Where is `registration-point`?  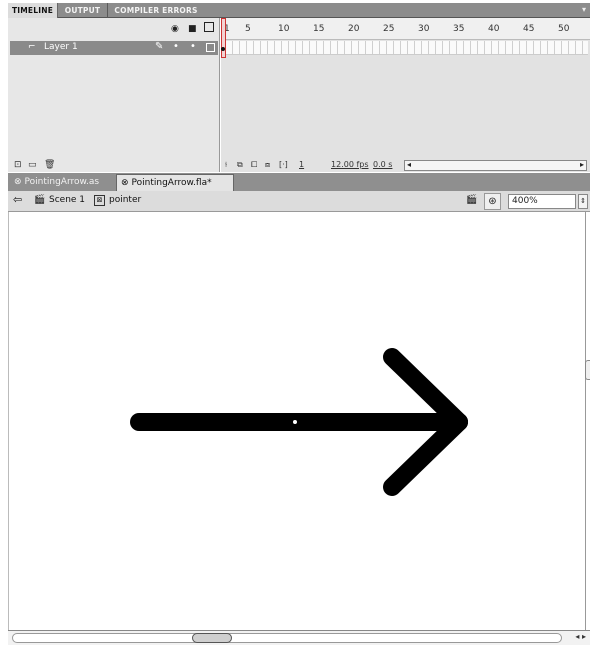 registration-point is located at coordinates (295, 422).